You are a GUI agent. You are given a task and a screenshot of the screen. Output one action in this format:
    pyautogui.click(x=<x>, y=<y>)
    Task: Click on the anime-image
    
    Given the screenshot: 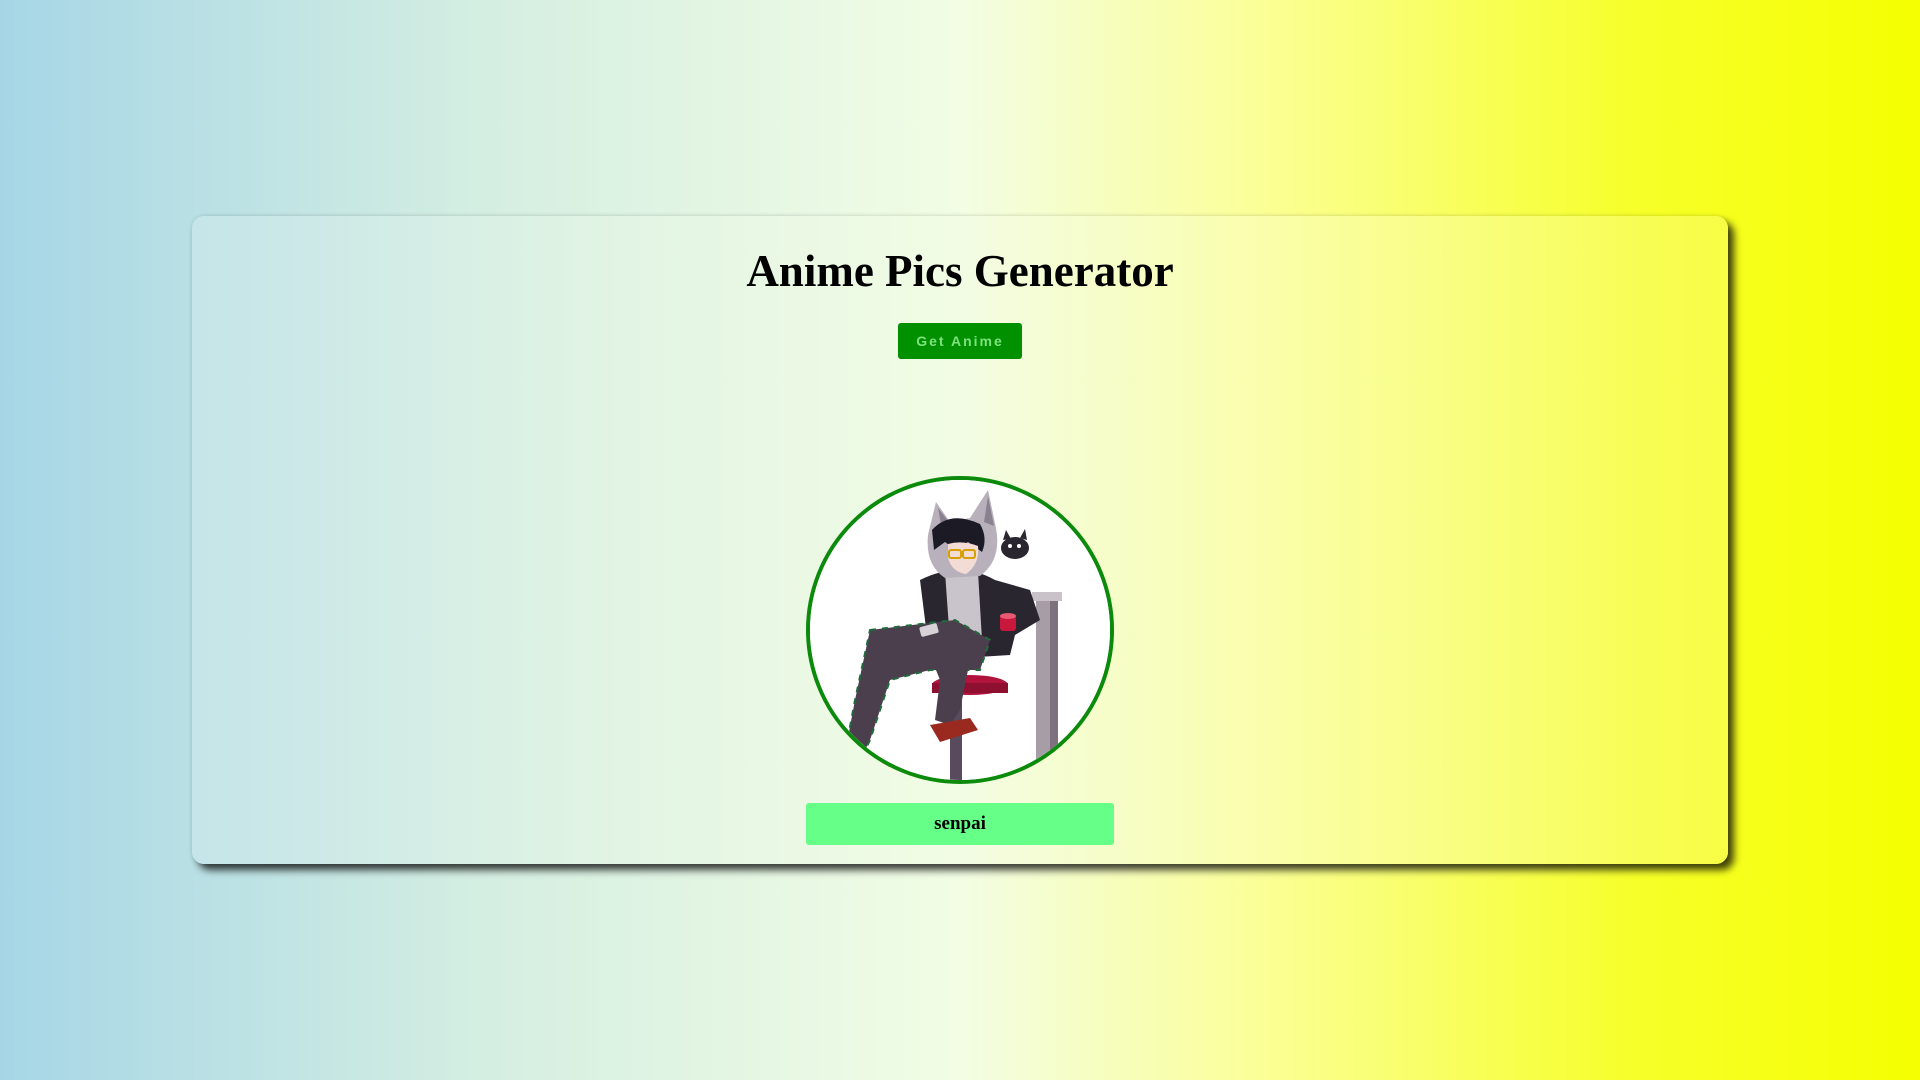 What is the action you would take?
    pyautogui.click(x=960, y=630)
    